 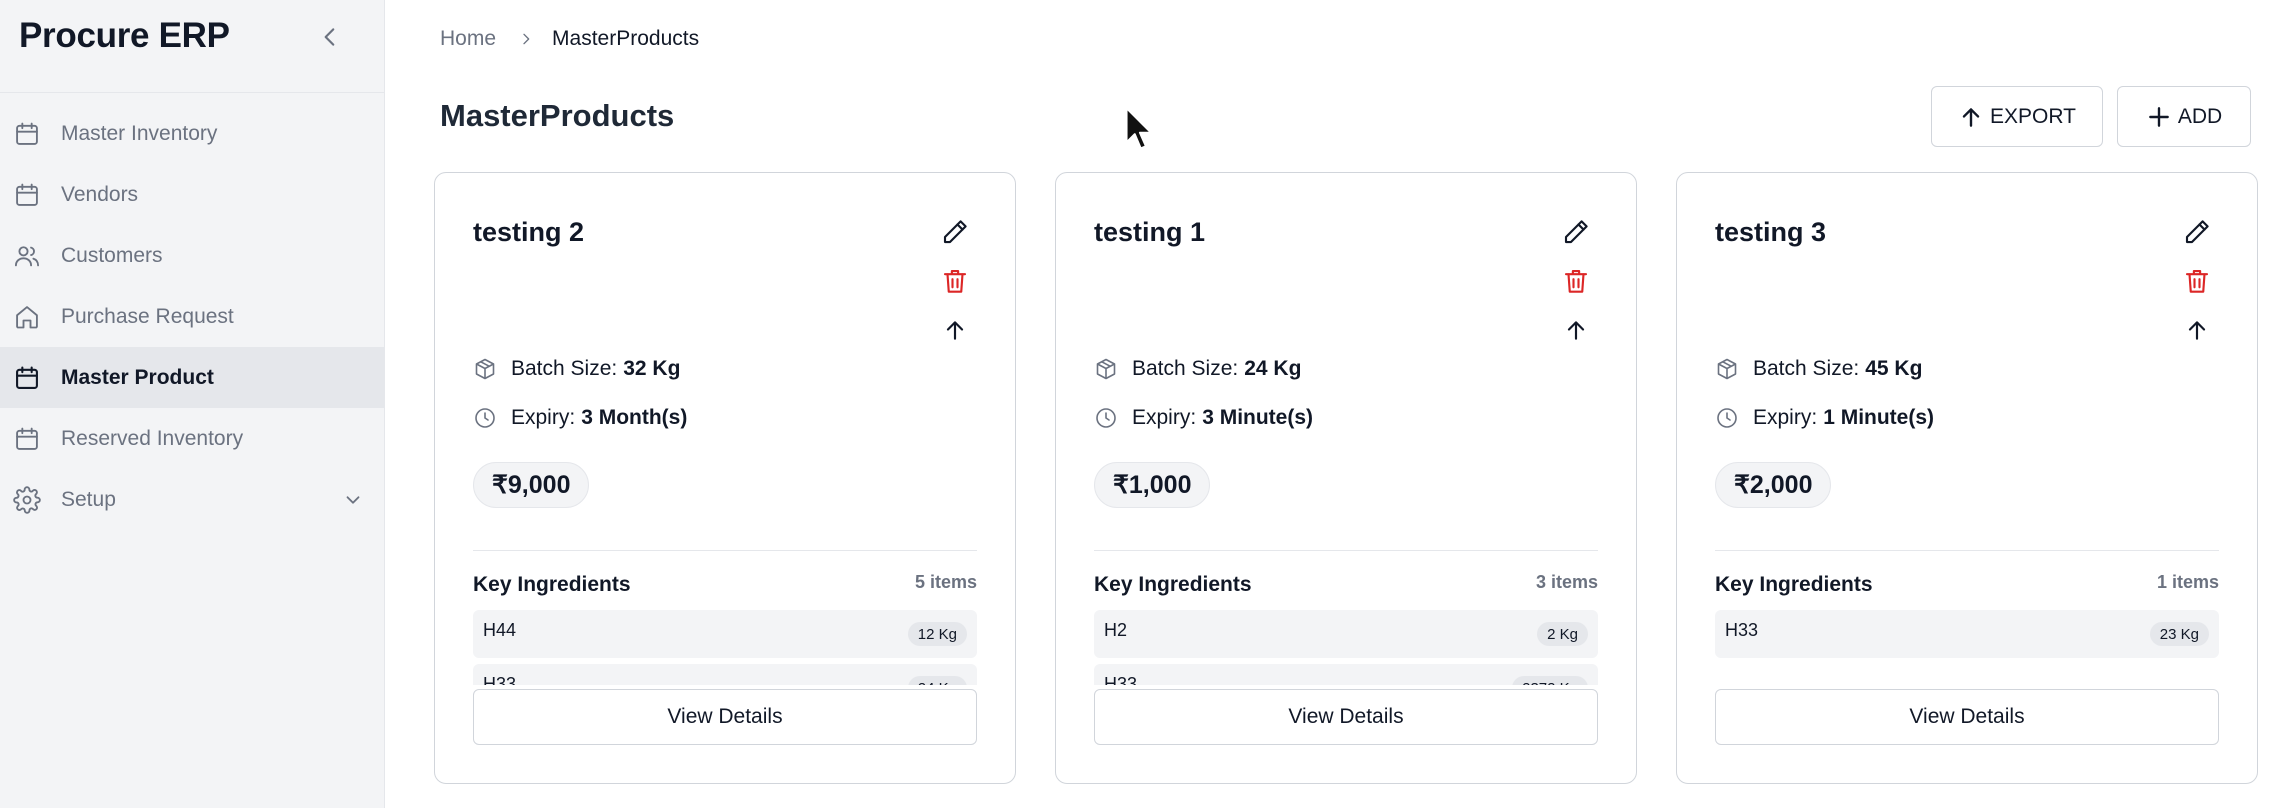 I want to click on ingredient-qty: 2 Kg, so click(x=1562, y=634).